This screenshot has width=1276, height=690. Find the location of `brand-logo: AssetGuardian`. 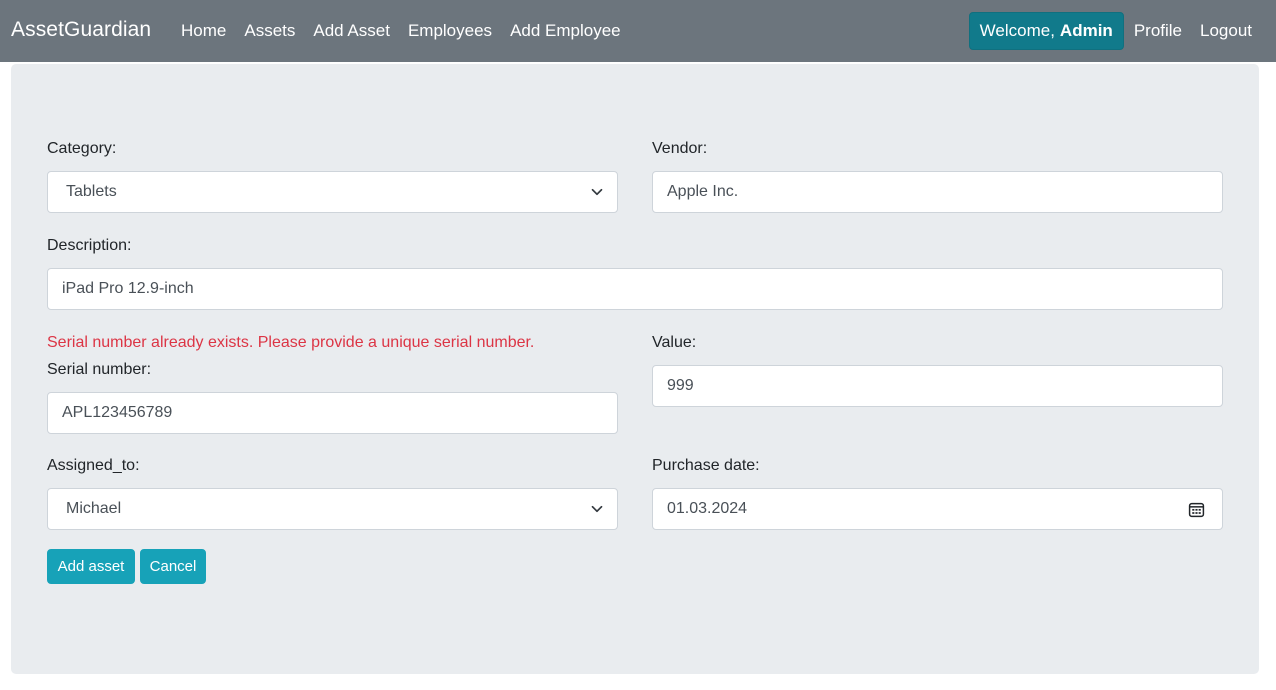

brand-logo: AssetGuardian is located at coordinates (81, 30).